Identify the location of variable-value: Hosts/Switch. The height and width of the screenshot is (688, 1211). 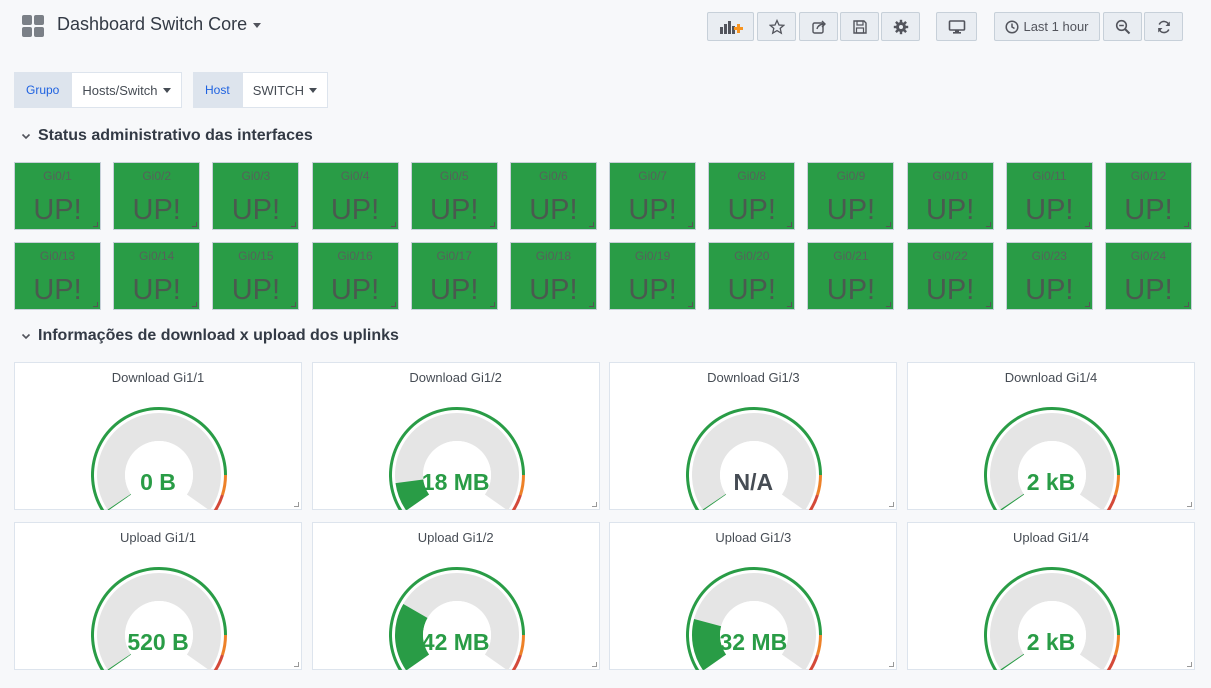
(120, 90).